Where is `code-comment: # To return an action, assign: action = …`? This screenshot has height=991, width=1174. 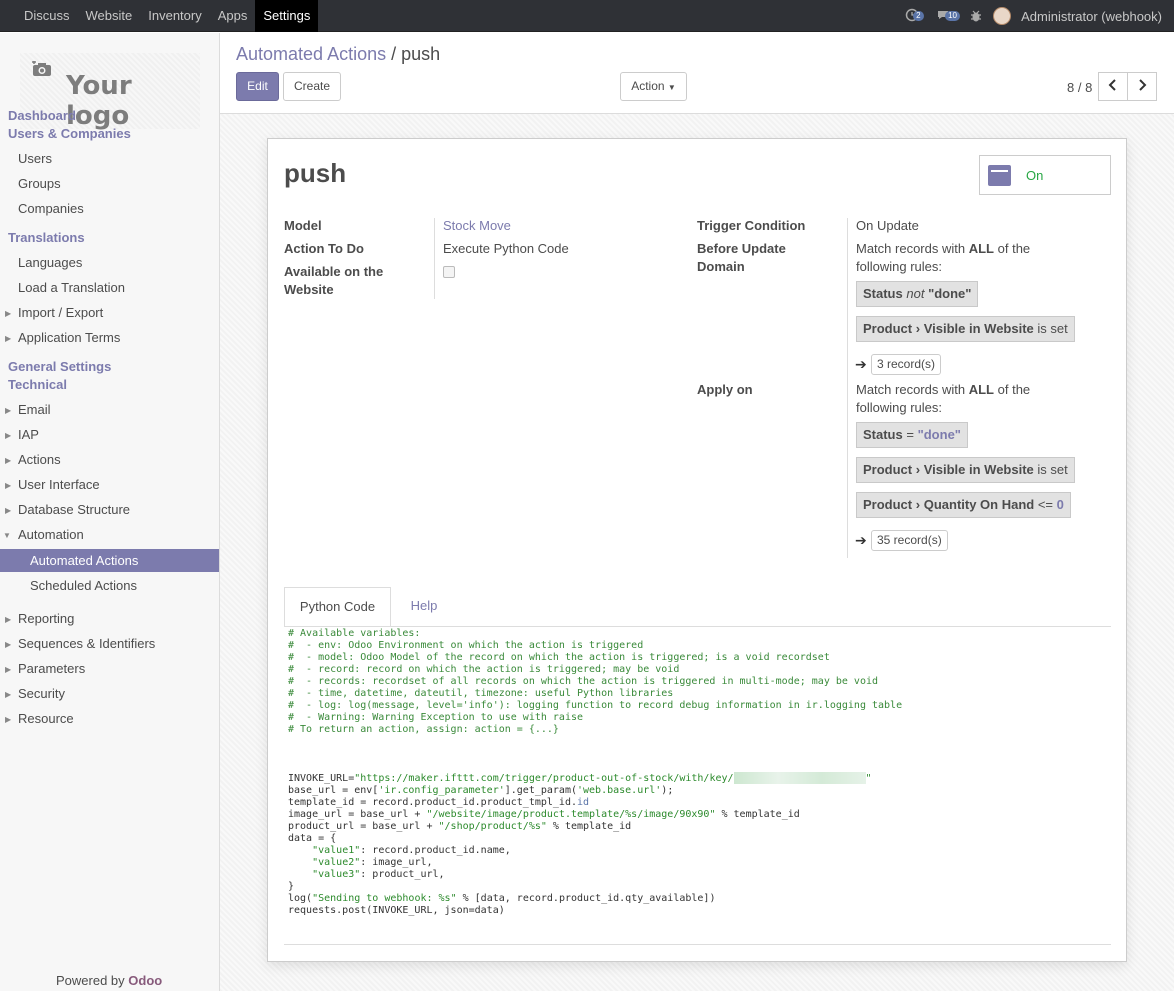 code-comment: # To return an action, assign: action = … is located at coordinates (423, 729).